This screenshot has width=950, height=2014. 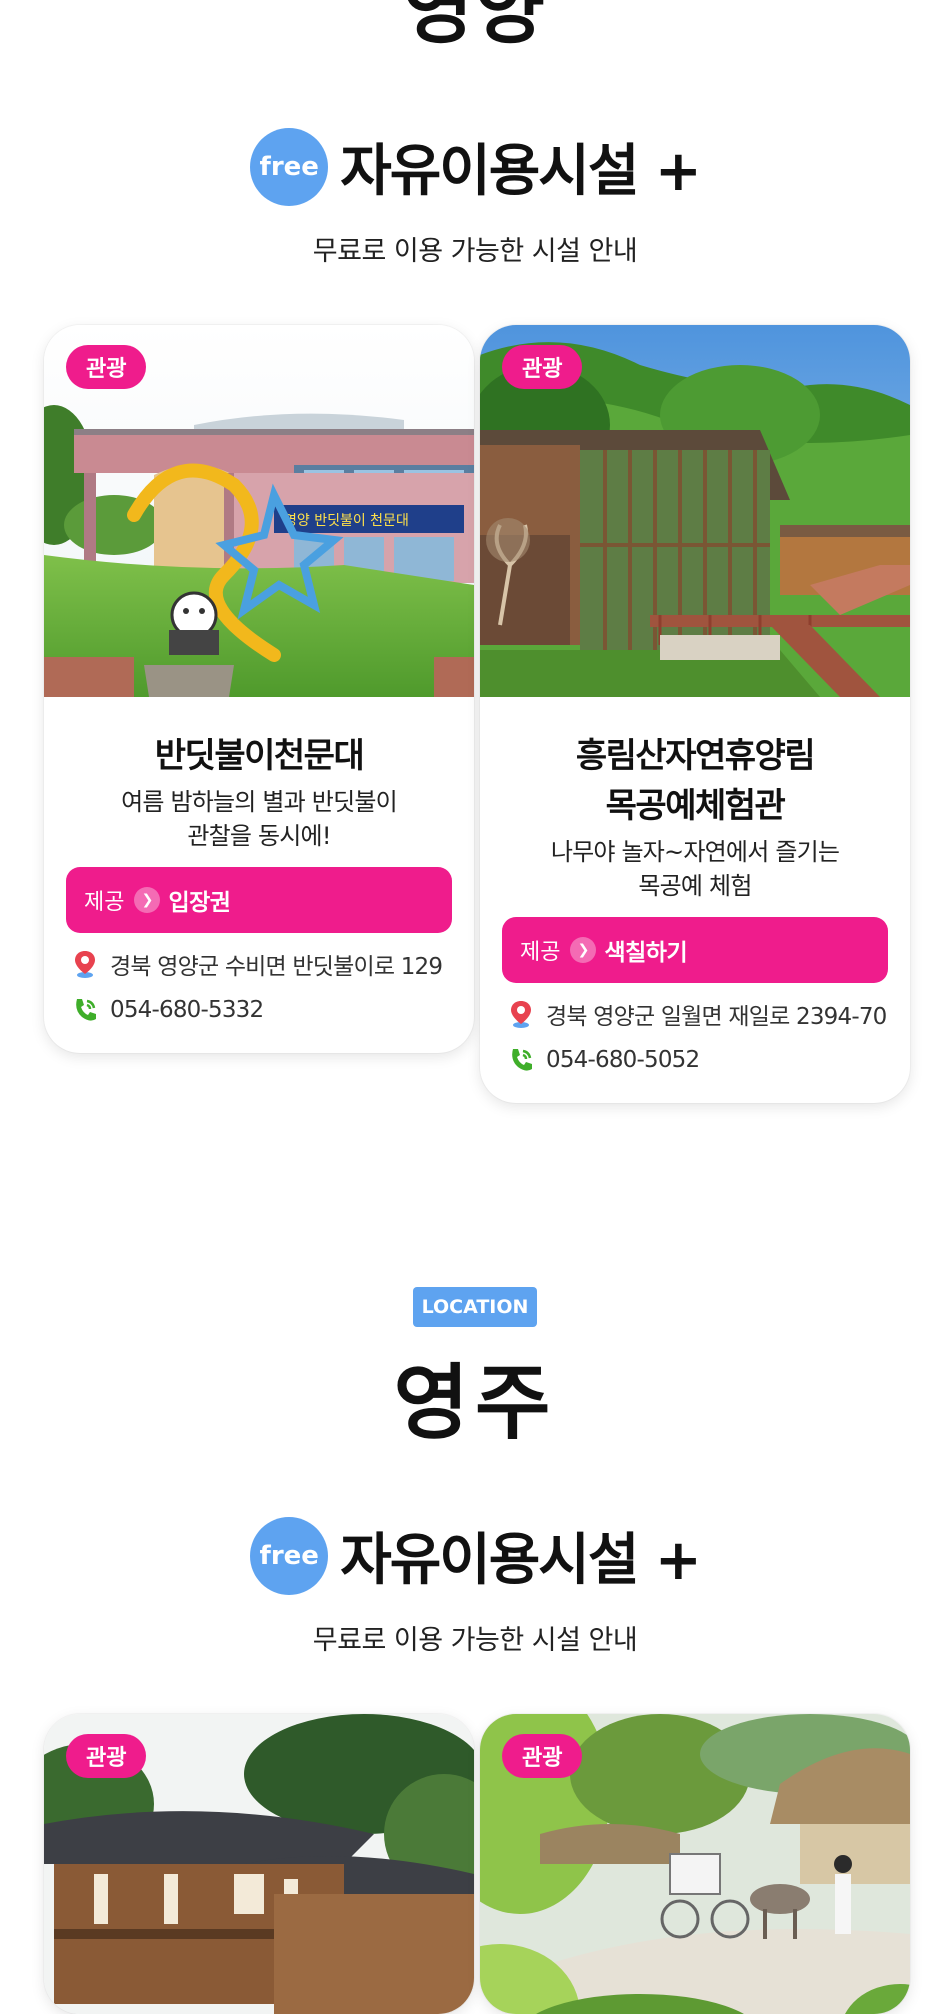 What do you see at coordinates (259, 819) in the screenshot?
I see `facility-description: 여름 밤하늘의 별과 반딧불이 관찰을 동시에!` at bounding box center [259, 819].